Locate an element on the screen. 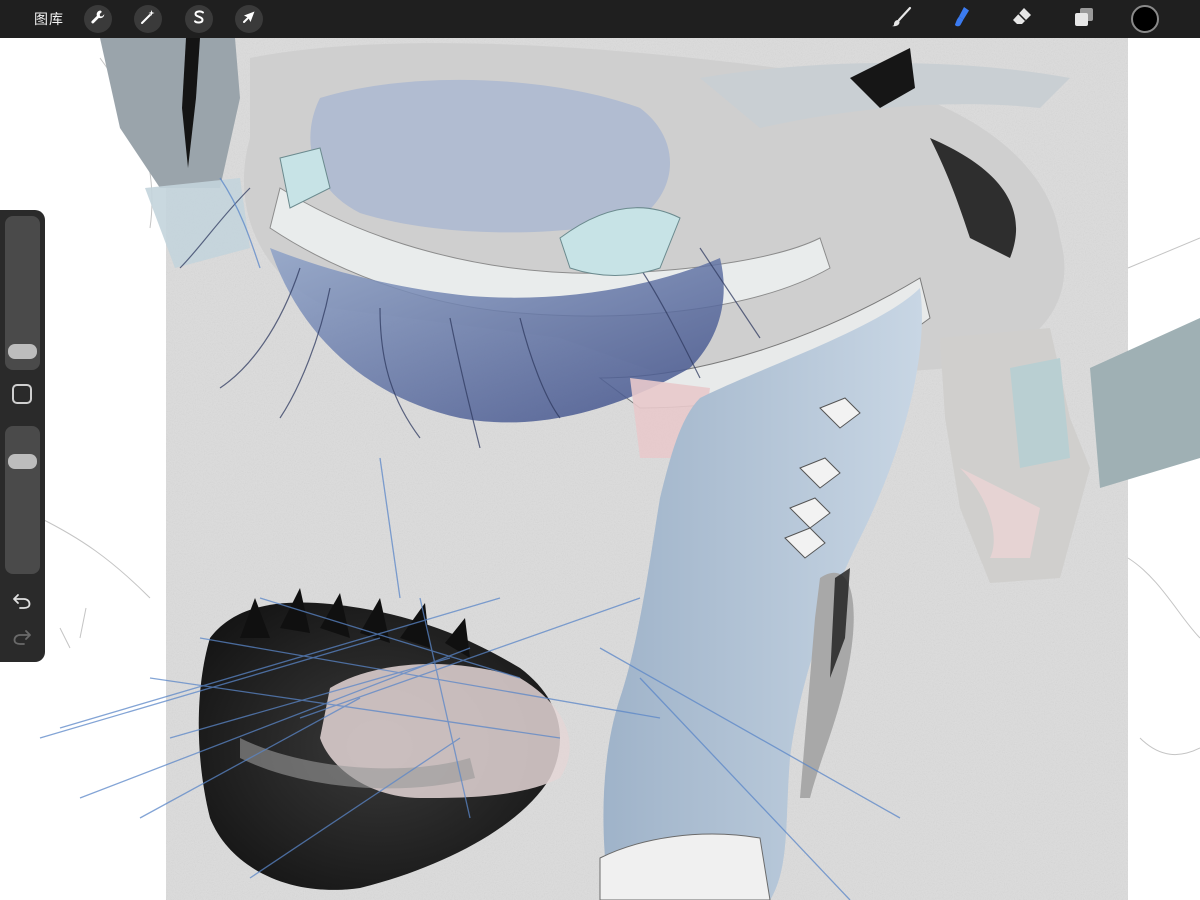 This screenshot has height=900, width=1200. selection-button is located at coordinates (199, 19).